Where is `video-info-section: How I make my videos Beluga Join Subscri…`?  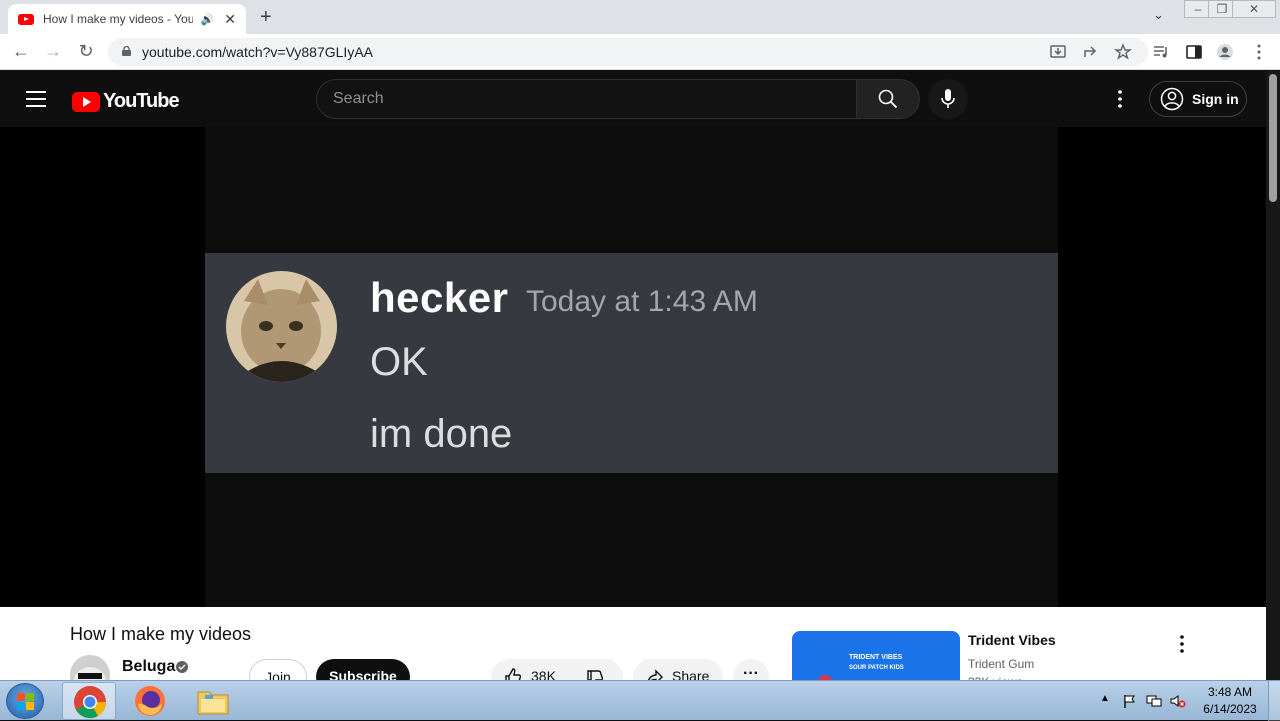
video-info-section: How I make my videos Beluga Join Subscri… is located at coordinates (633, 651).